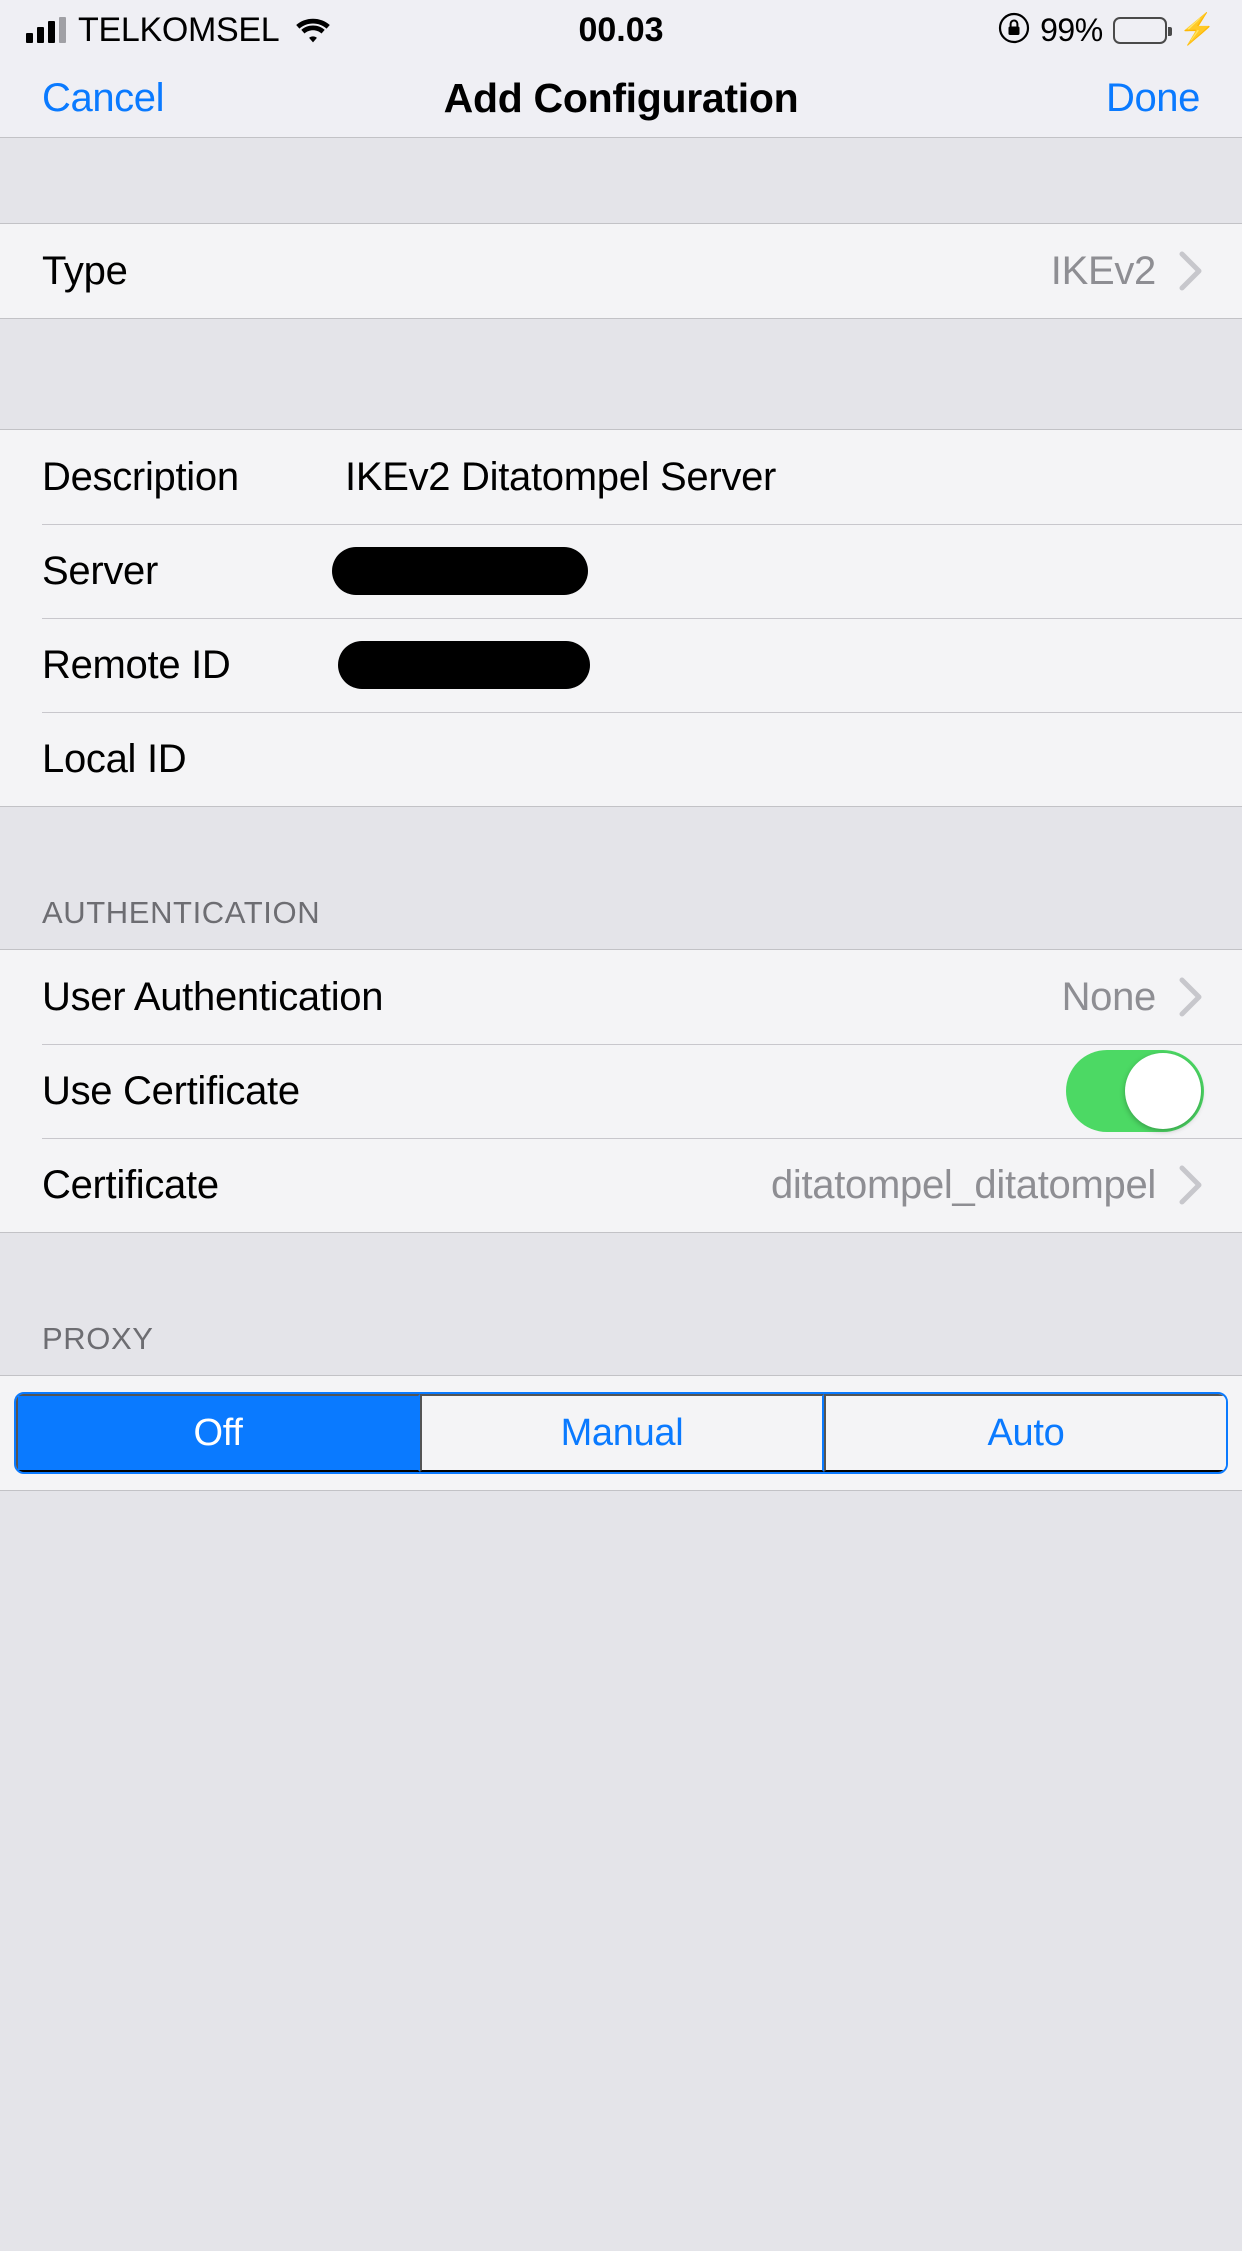  What do you see at coordinates (1071, 29) in the screenshot?
I see `battery-percentage-label: 99%` at bounding box center [1071, 29].